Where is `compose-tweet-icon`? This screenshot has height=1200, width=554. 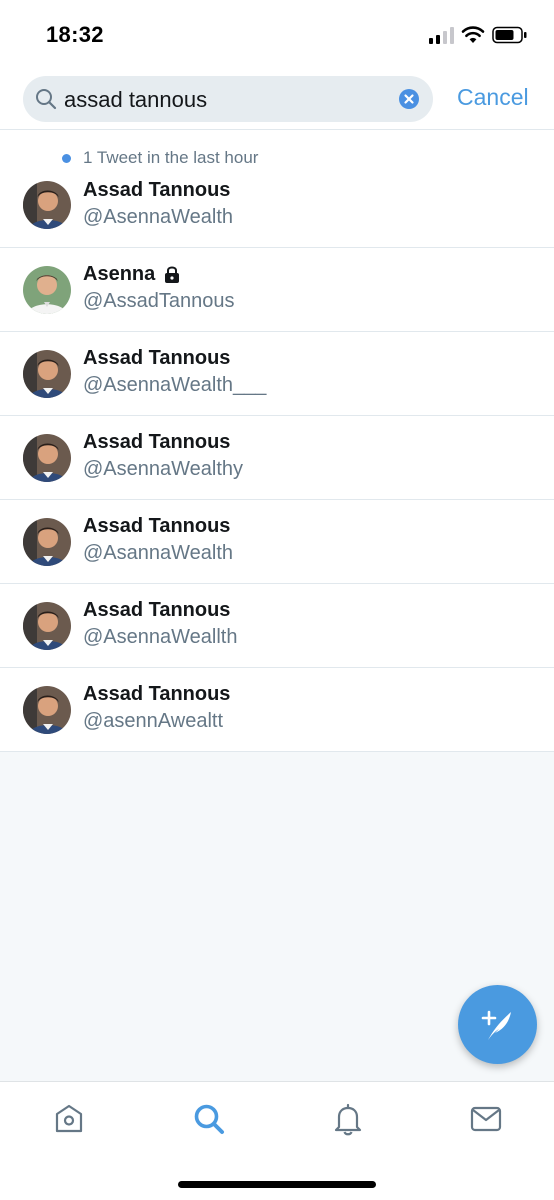 compose-tweet-icon is located at coordinates (496, 1025).